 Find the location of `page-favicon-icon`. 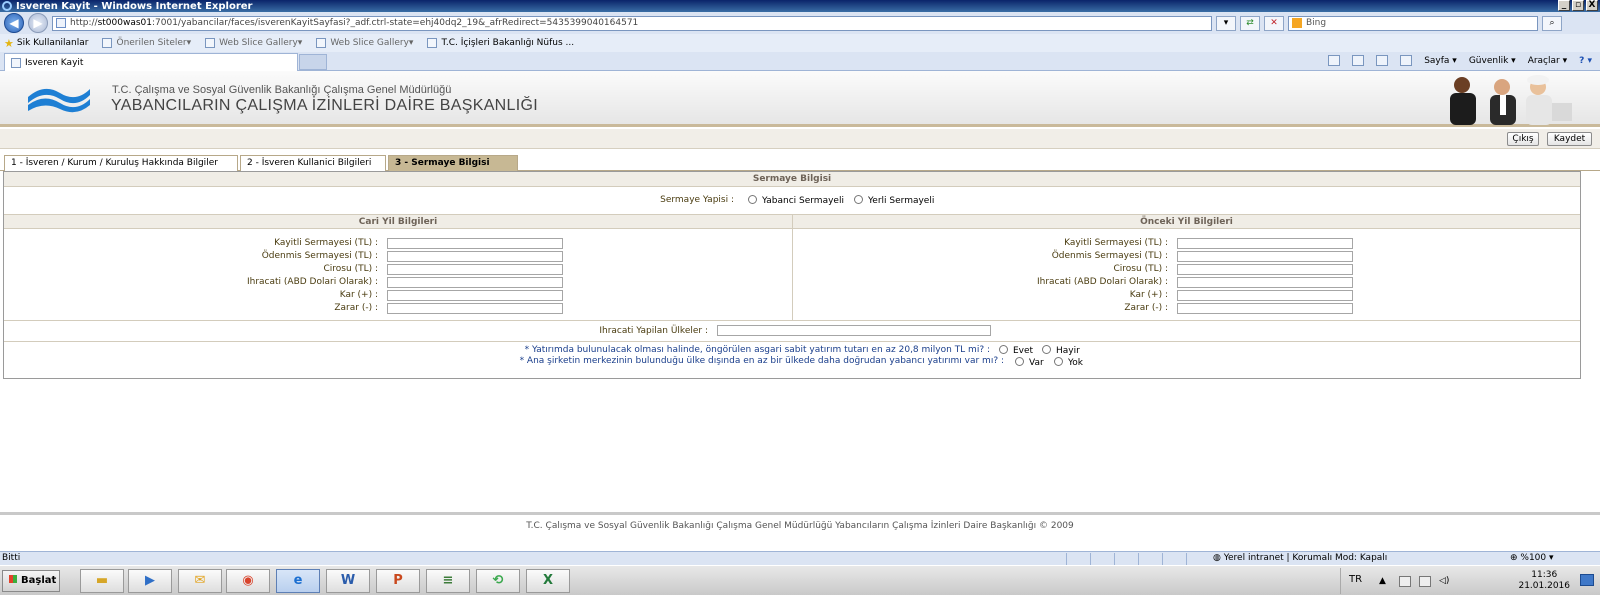

page-favicon-icon is located at coordinates (61, 23).